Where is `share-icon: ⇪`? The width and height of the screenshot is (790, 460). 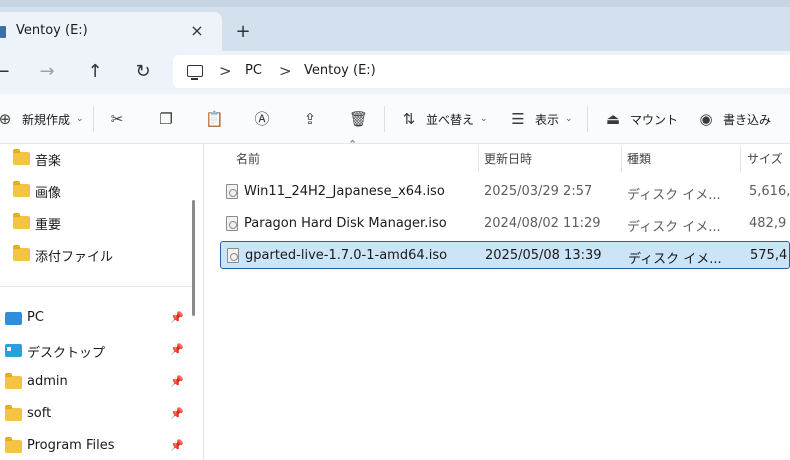
share-icon: ⇪ is located at coordinates (310, 119).